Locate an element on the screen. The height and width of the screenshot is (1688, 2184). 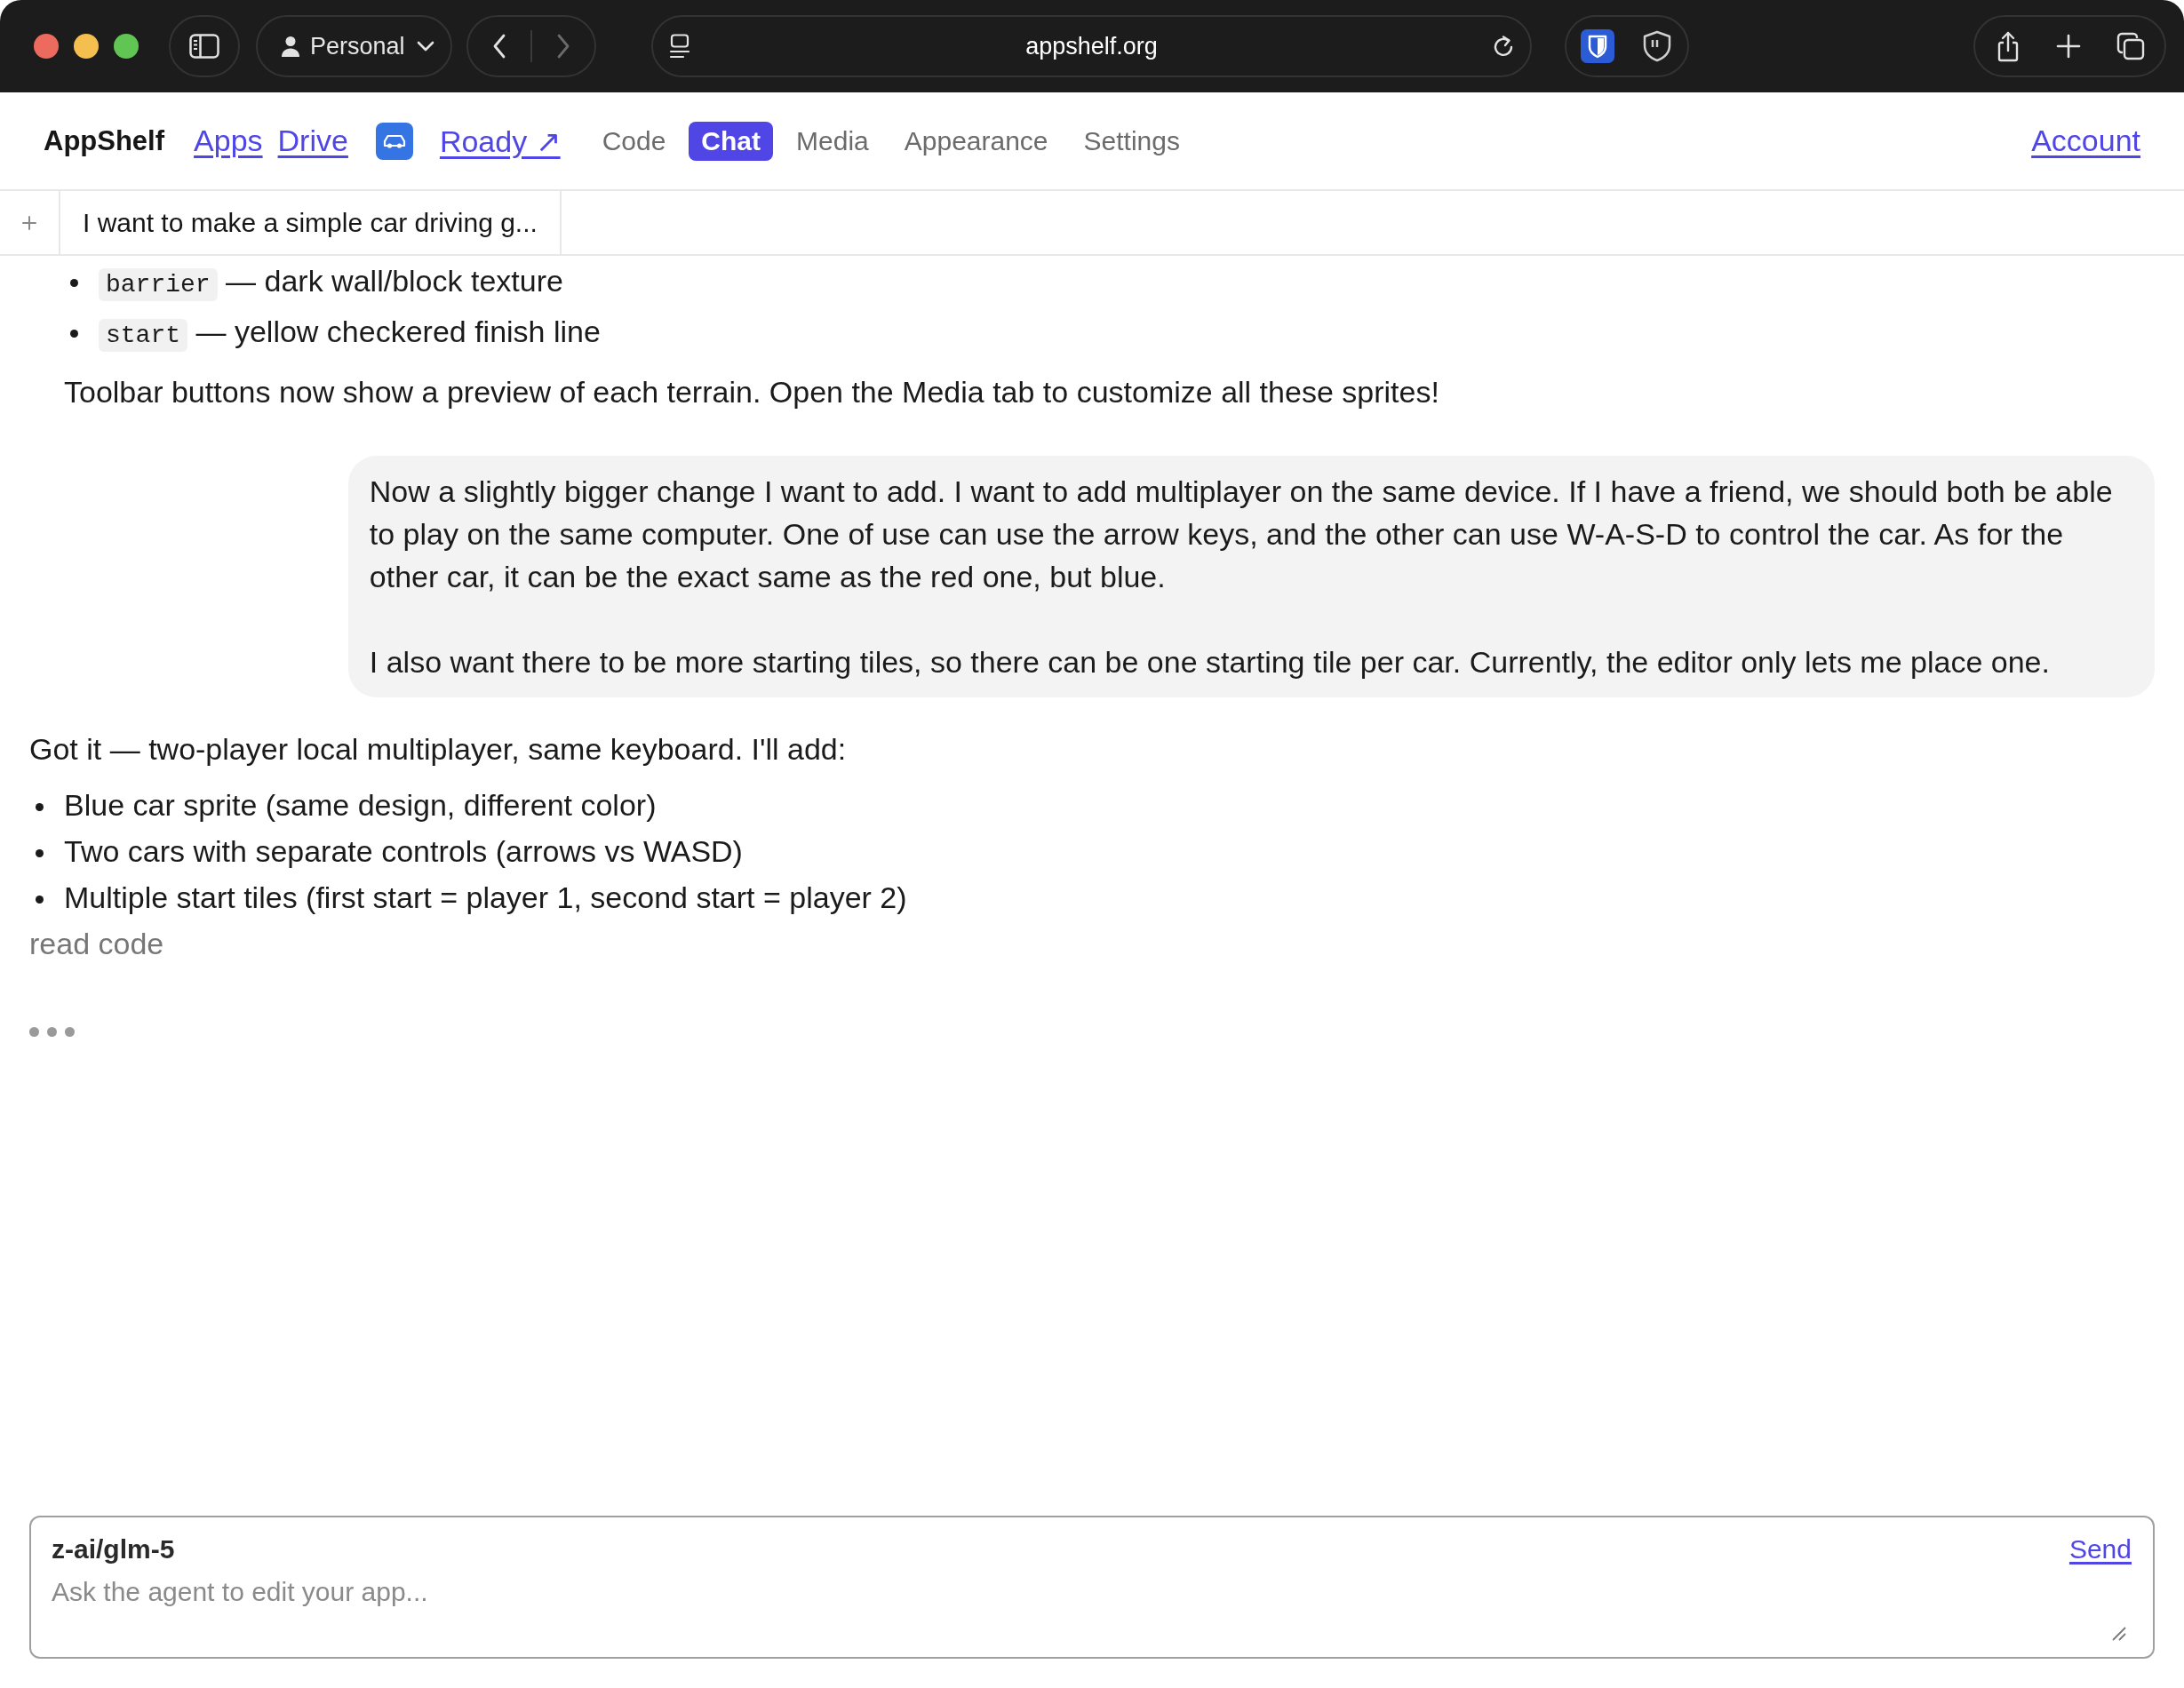
car-icon is located at coordinates (394, 141).